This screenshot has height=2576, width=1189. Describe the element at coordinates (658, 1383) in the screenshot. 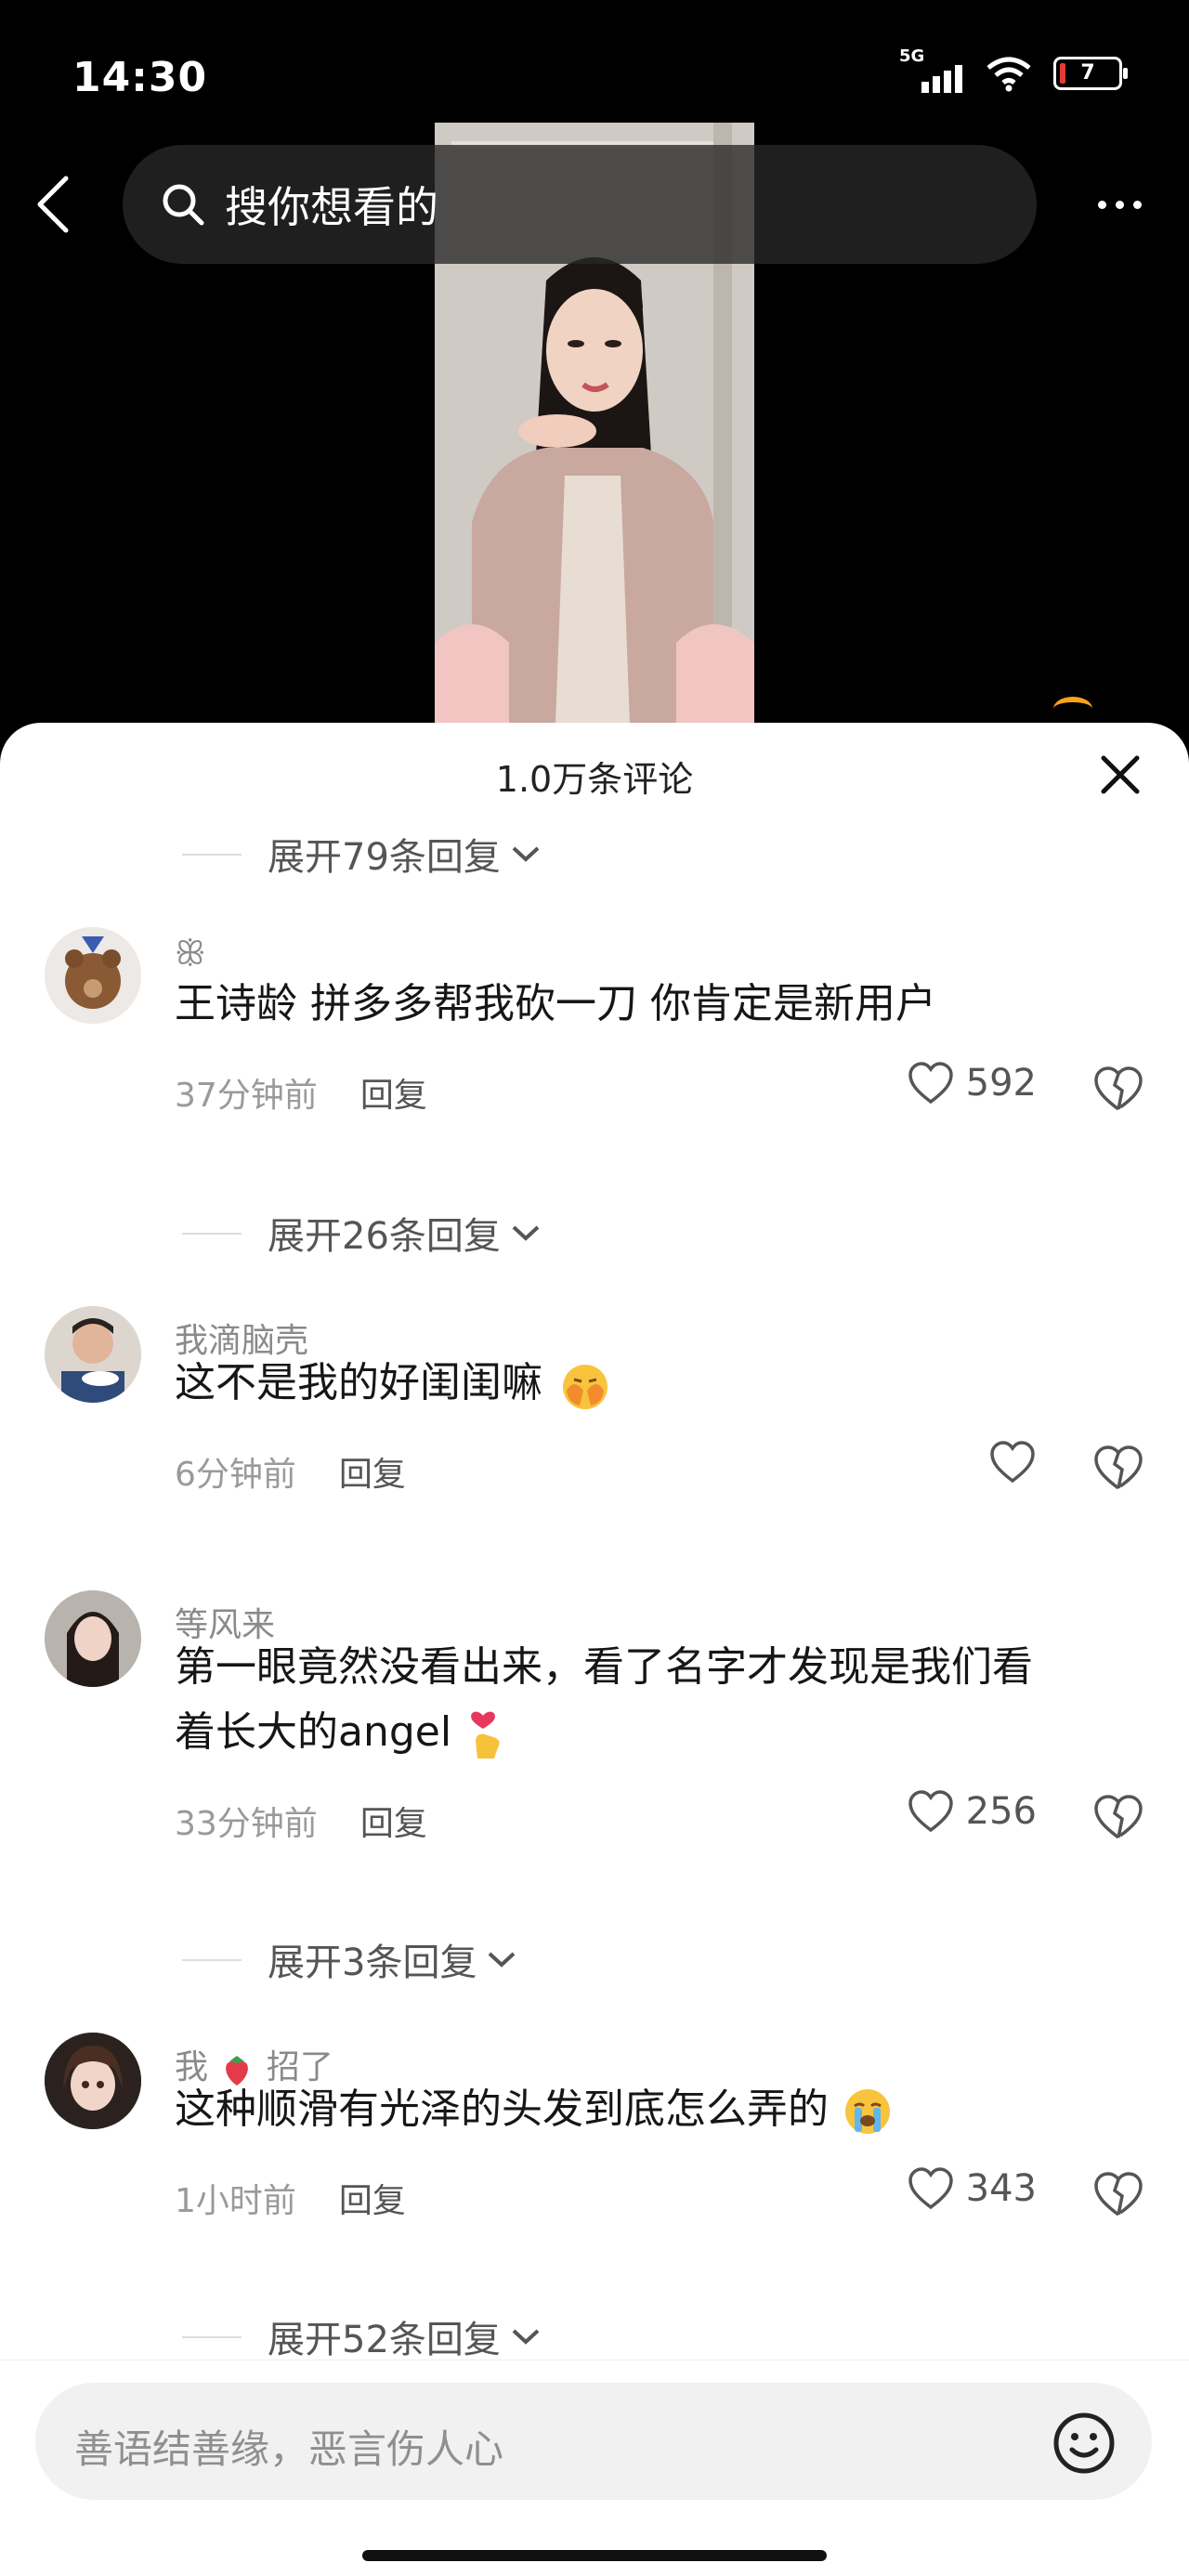

I see `comment-text: 这不是我的好闺闺嘛` at that location.